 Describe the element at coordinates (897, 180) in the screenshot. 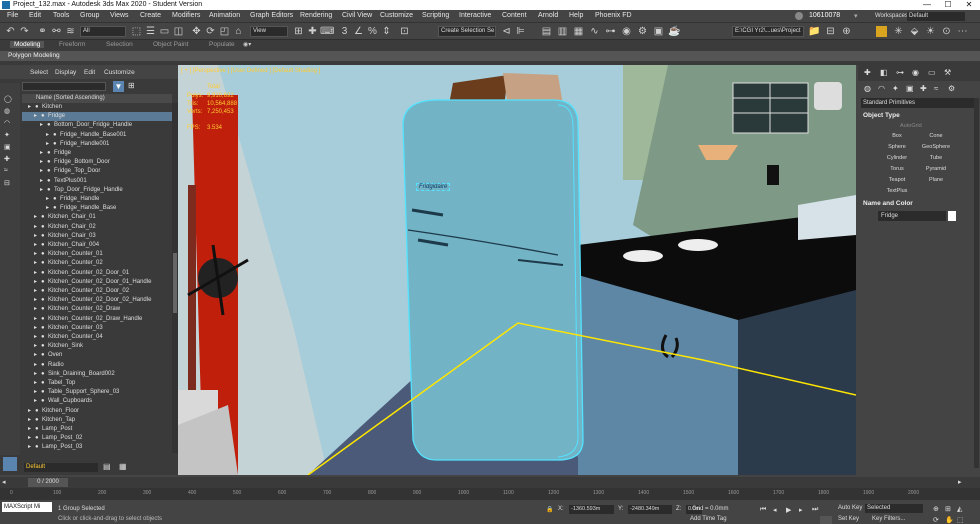

I see `teapot-button: Teapot` at that location.